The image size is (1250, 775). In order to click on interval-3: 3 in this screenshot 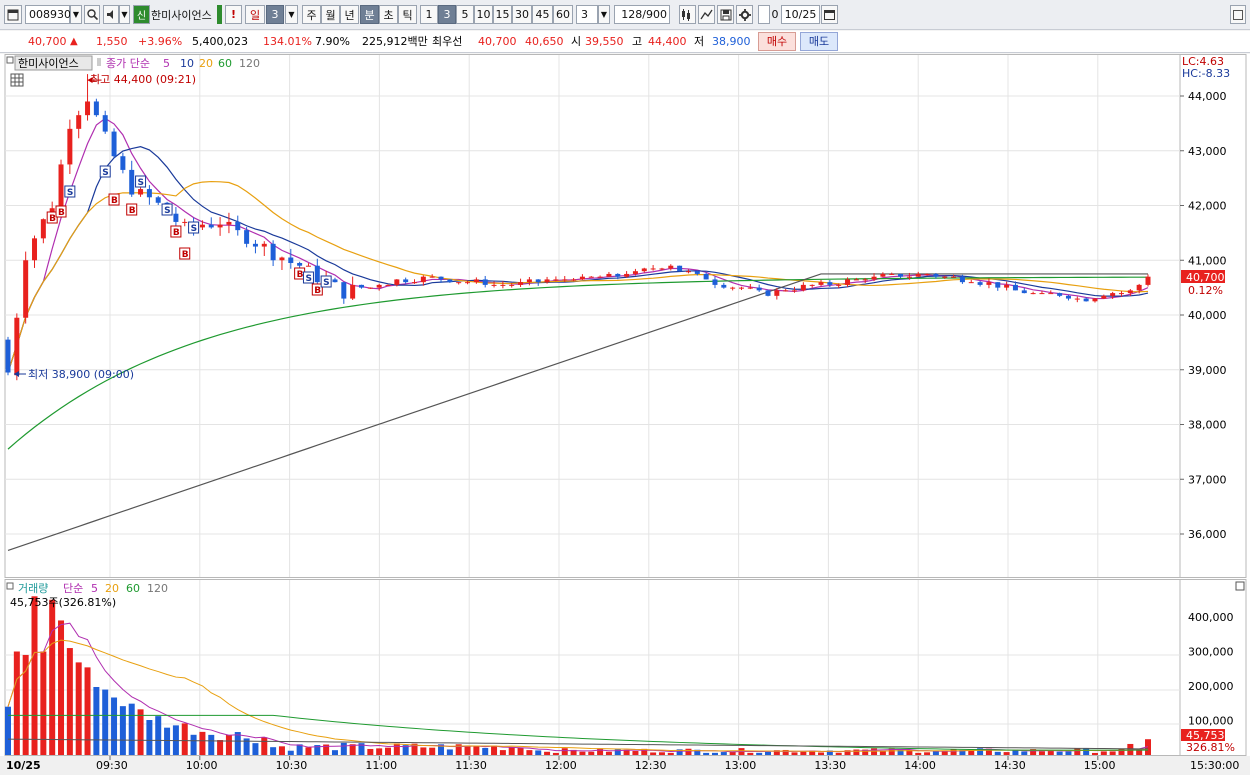, I will do `click(447, 14)`.